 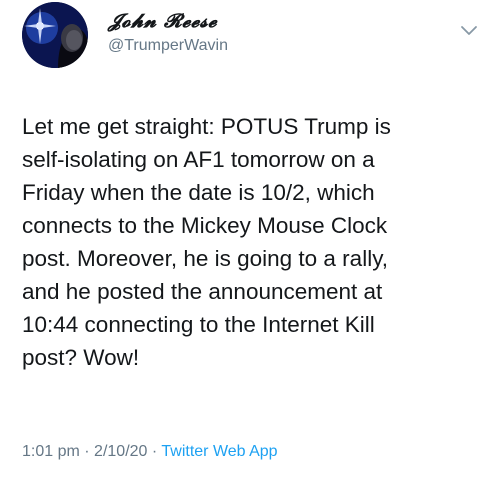 What do you see at coordinates (219, 451) in the screenshot?
I see `tweet-source-link: Twitter Web App` at bounding box center [219, 451].